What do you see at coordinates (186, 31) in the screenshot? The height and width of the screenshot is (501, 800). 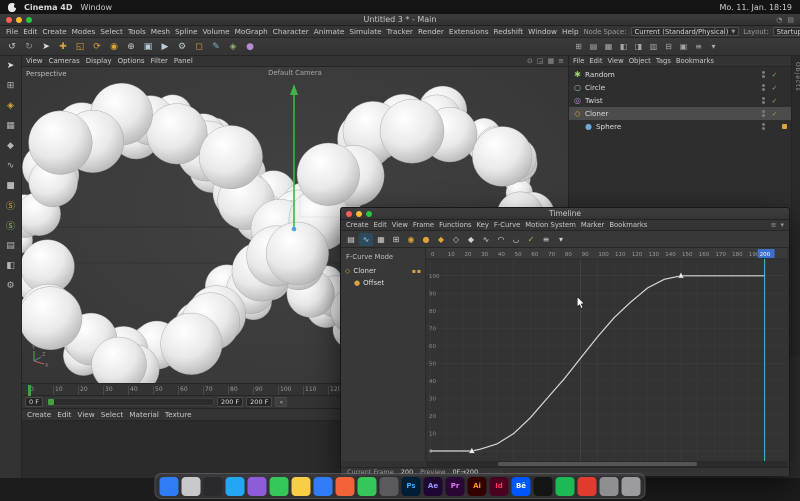 I see `main-menu-item: Spline` at bounding box center [186, 31].